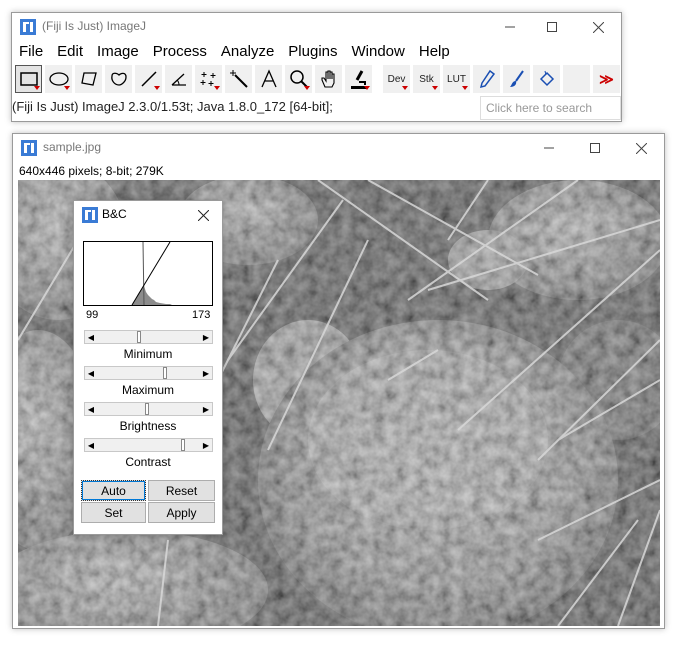 This screenshot has width=678, height=648. Describe the element at coordinates (148, 215) in the screenshot. I see `bc-titlebar: B&C` at that location.